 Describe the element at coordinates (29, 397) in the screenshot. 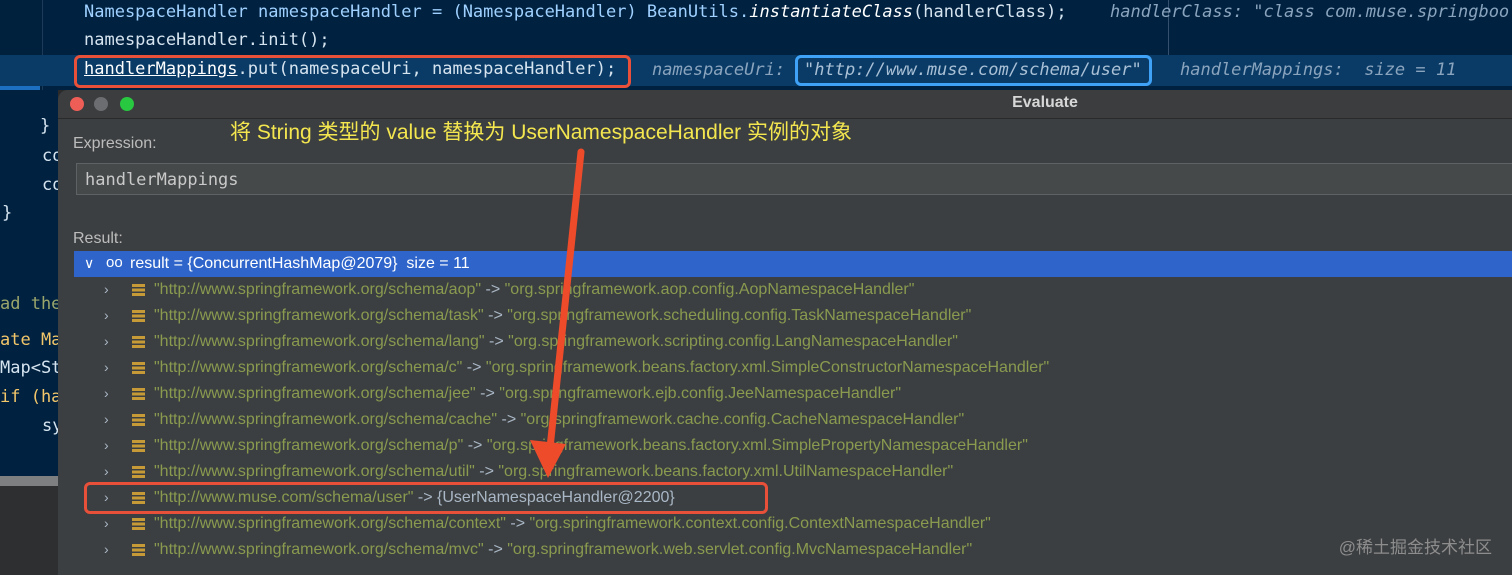

I see `left-code-fragment: if (ha` at that location.